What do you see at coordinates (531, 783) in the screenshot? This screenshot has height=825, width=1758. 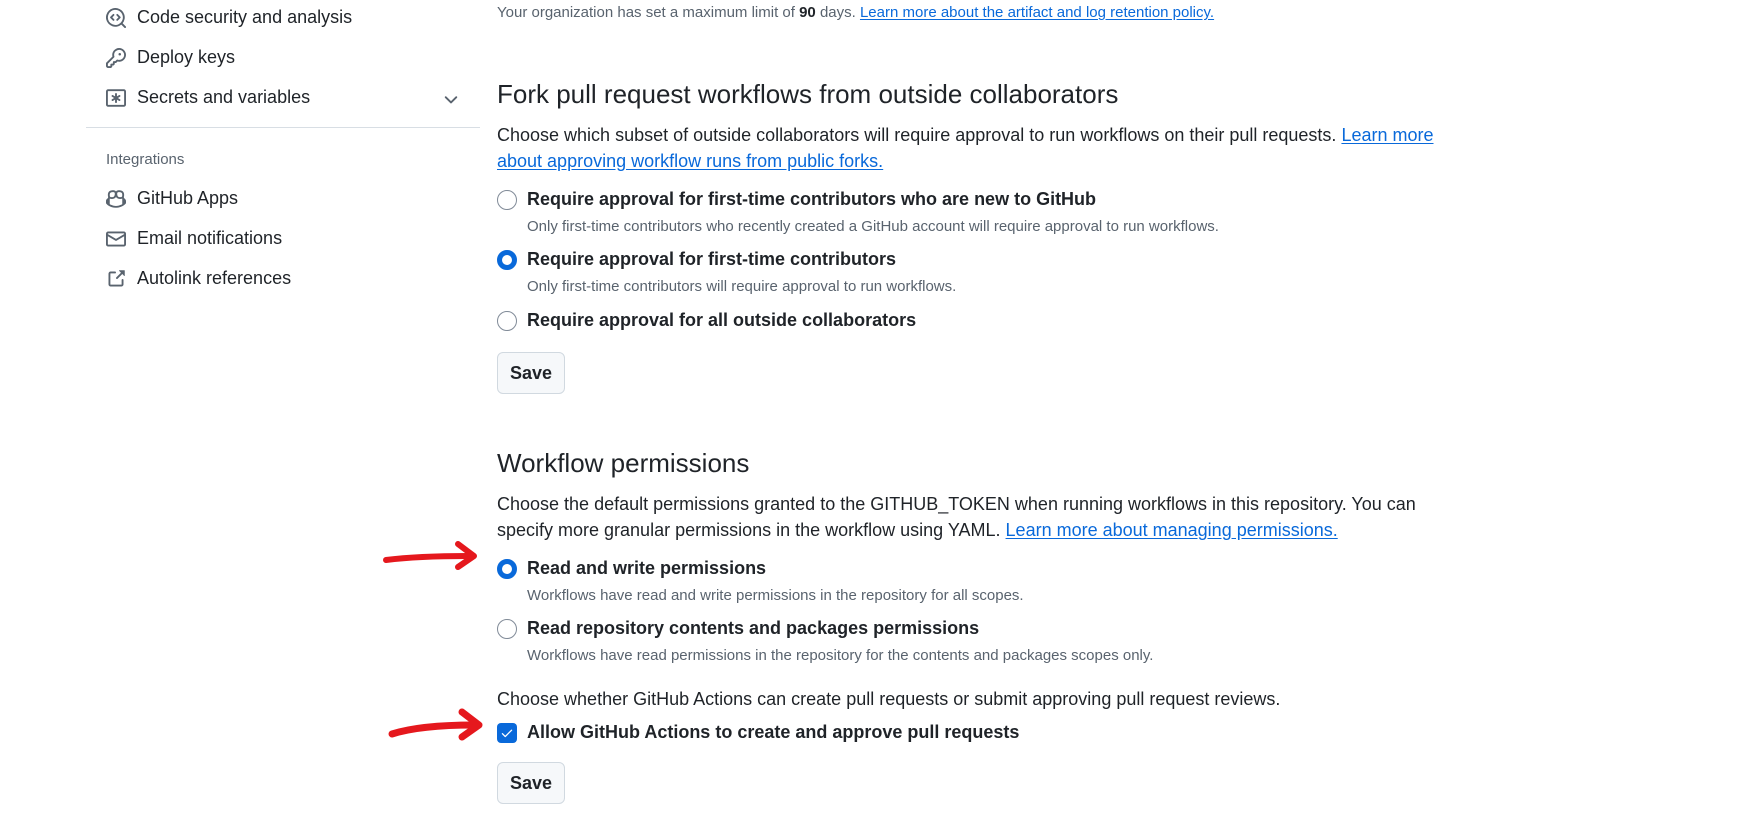 I see `workflow-save-button: Save` at bounding box center [531, 783].